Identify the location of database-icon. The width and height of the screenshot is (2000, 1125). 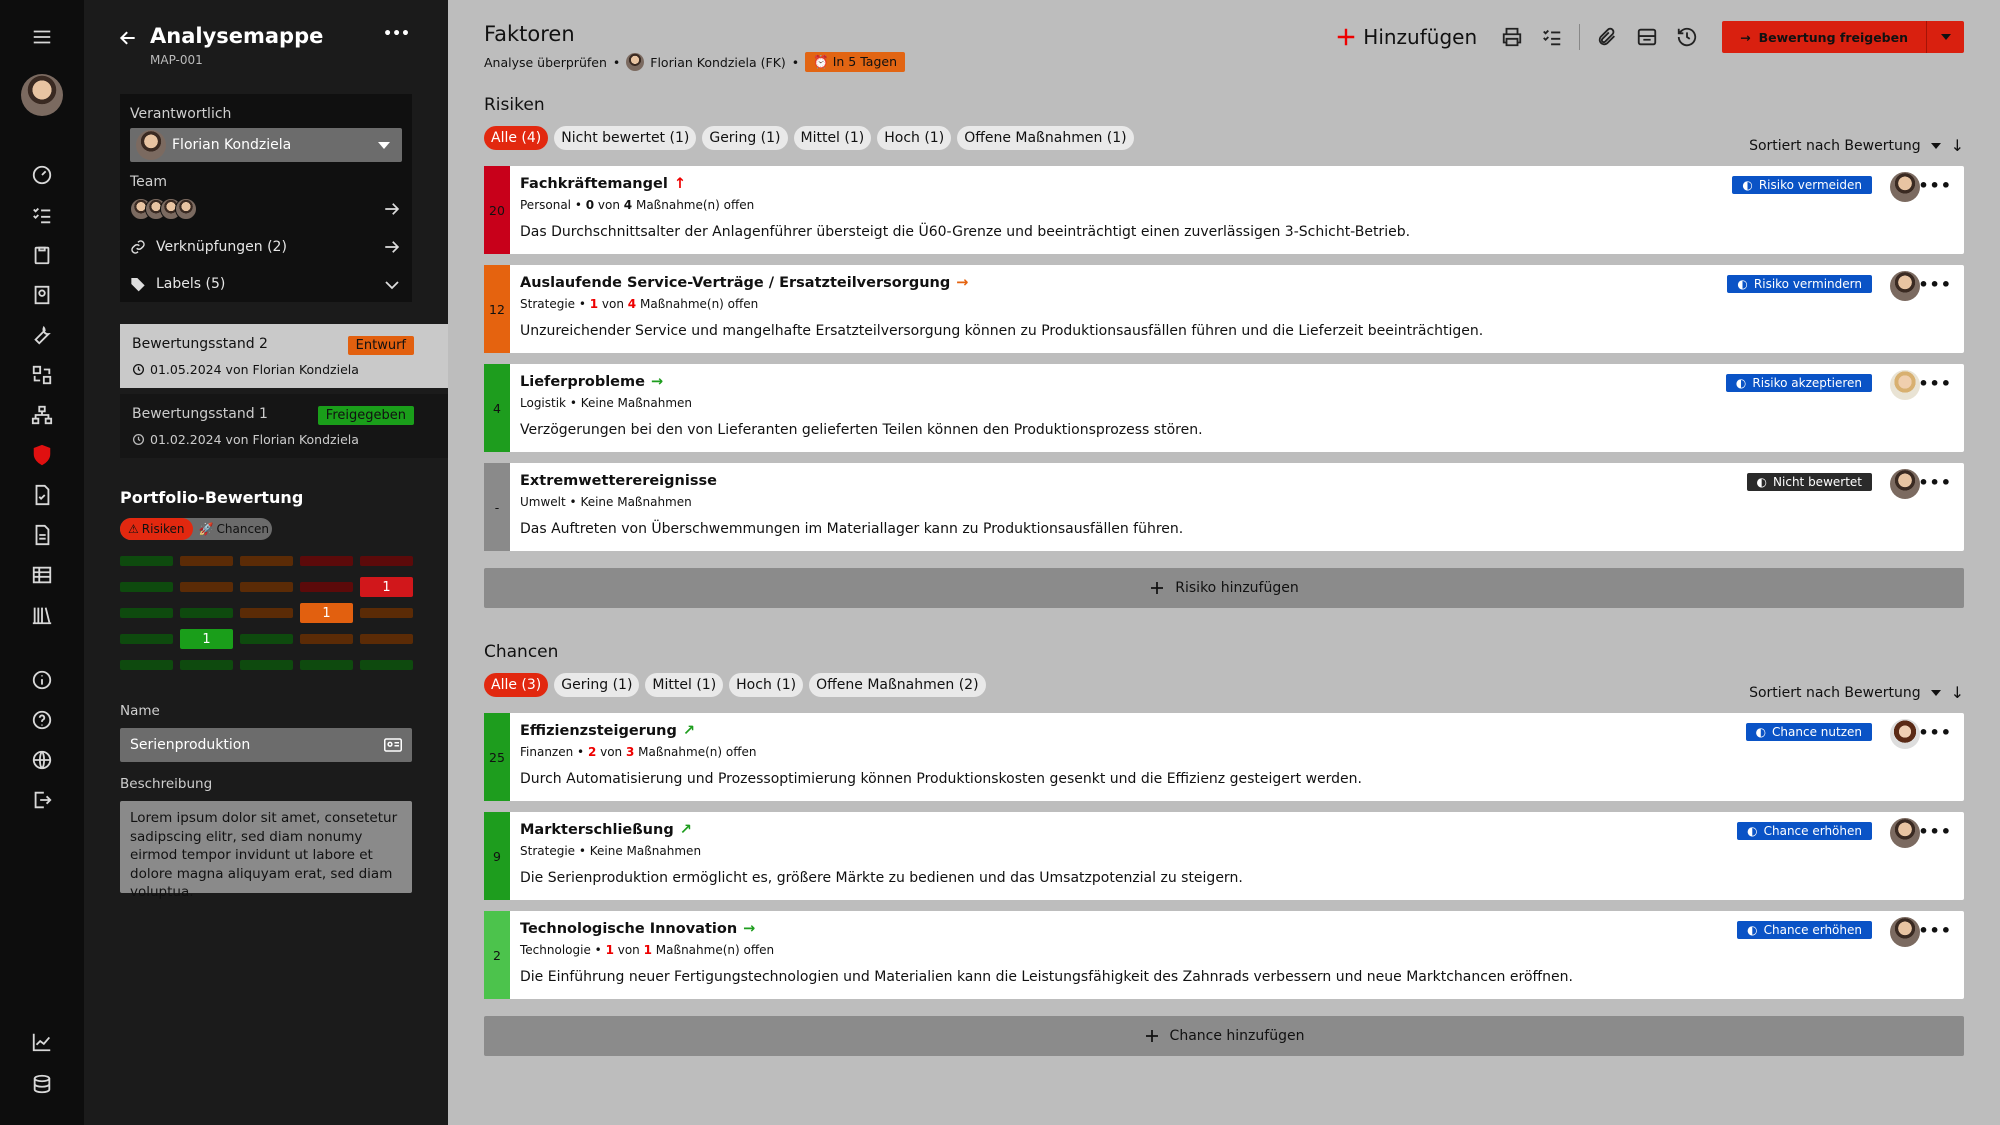
(42, 1084).